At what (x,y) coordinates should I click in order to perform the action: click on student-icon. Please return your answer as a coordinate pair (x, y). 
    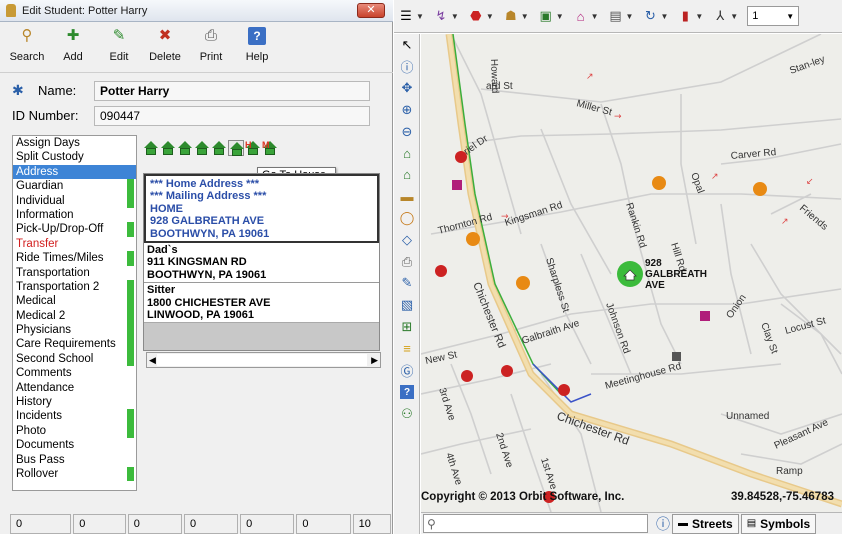
    Looking at the image, I should click on (11, 10).